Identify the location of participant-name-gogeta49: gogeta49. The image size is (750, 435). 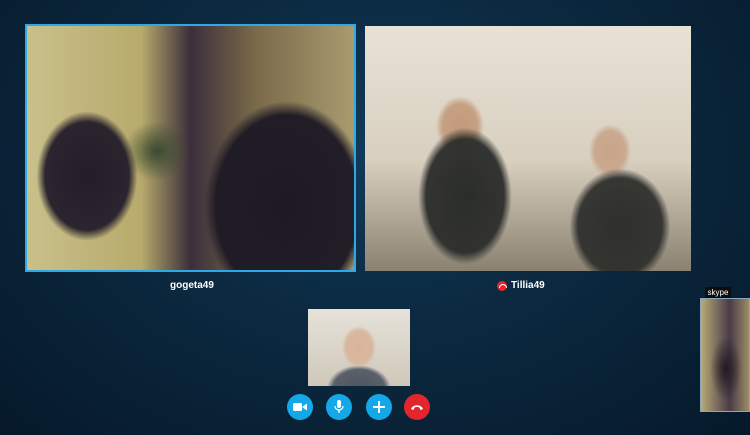
(192, 285).